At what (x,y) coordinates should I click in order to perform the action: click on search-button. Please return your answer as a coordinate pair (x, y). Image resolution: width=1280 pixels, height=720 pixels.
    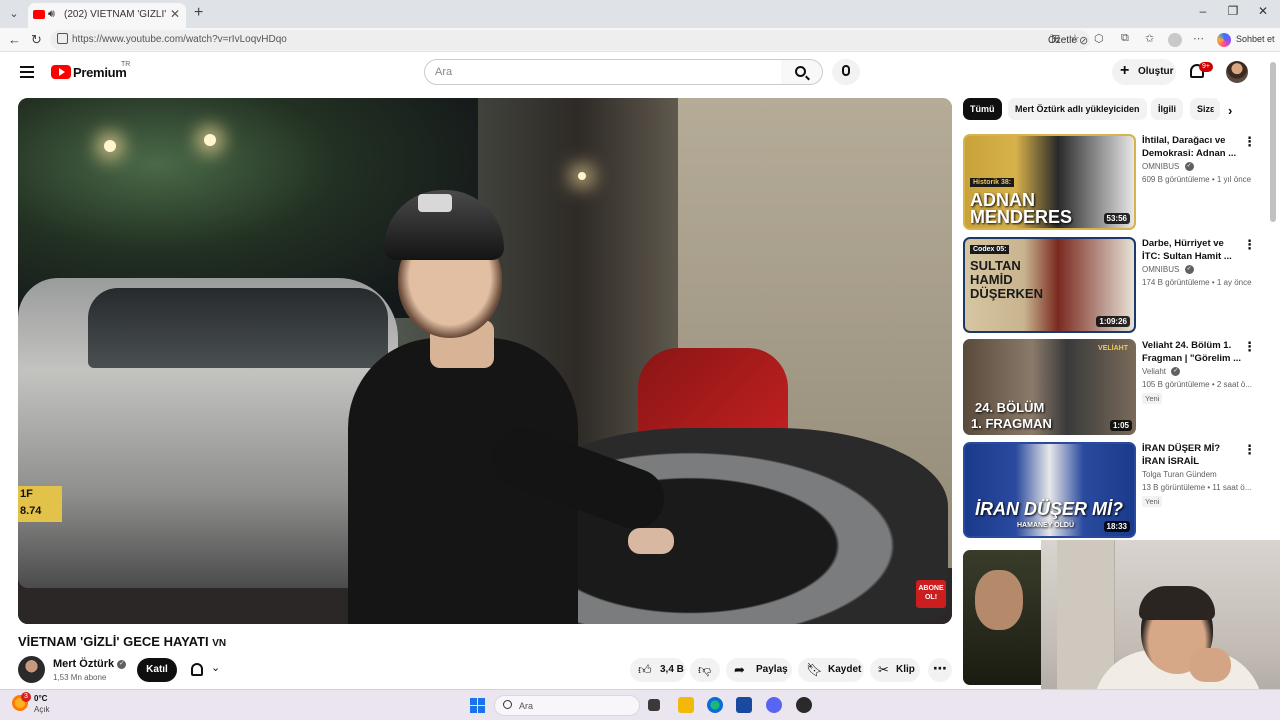
    Looking at the image, I should click on (802, 72).